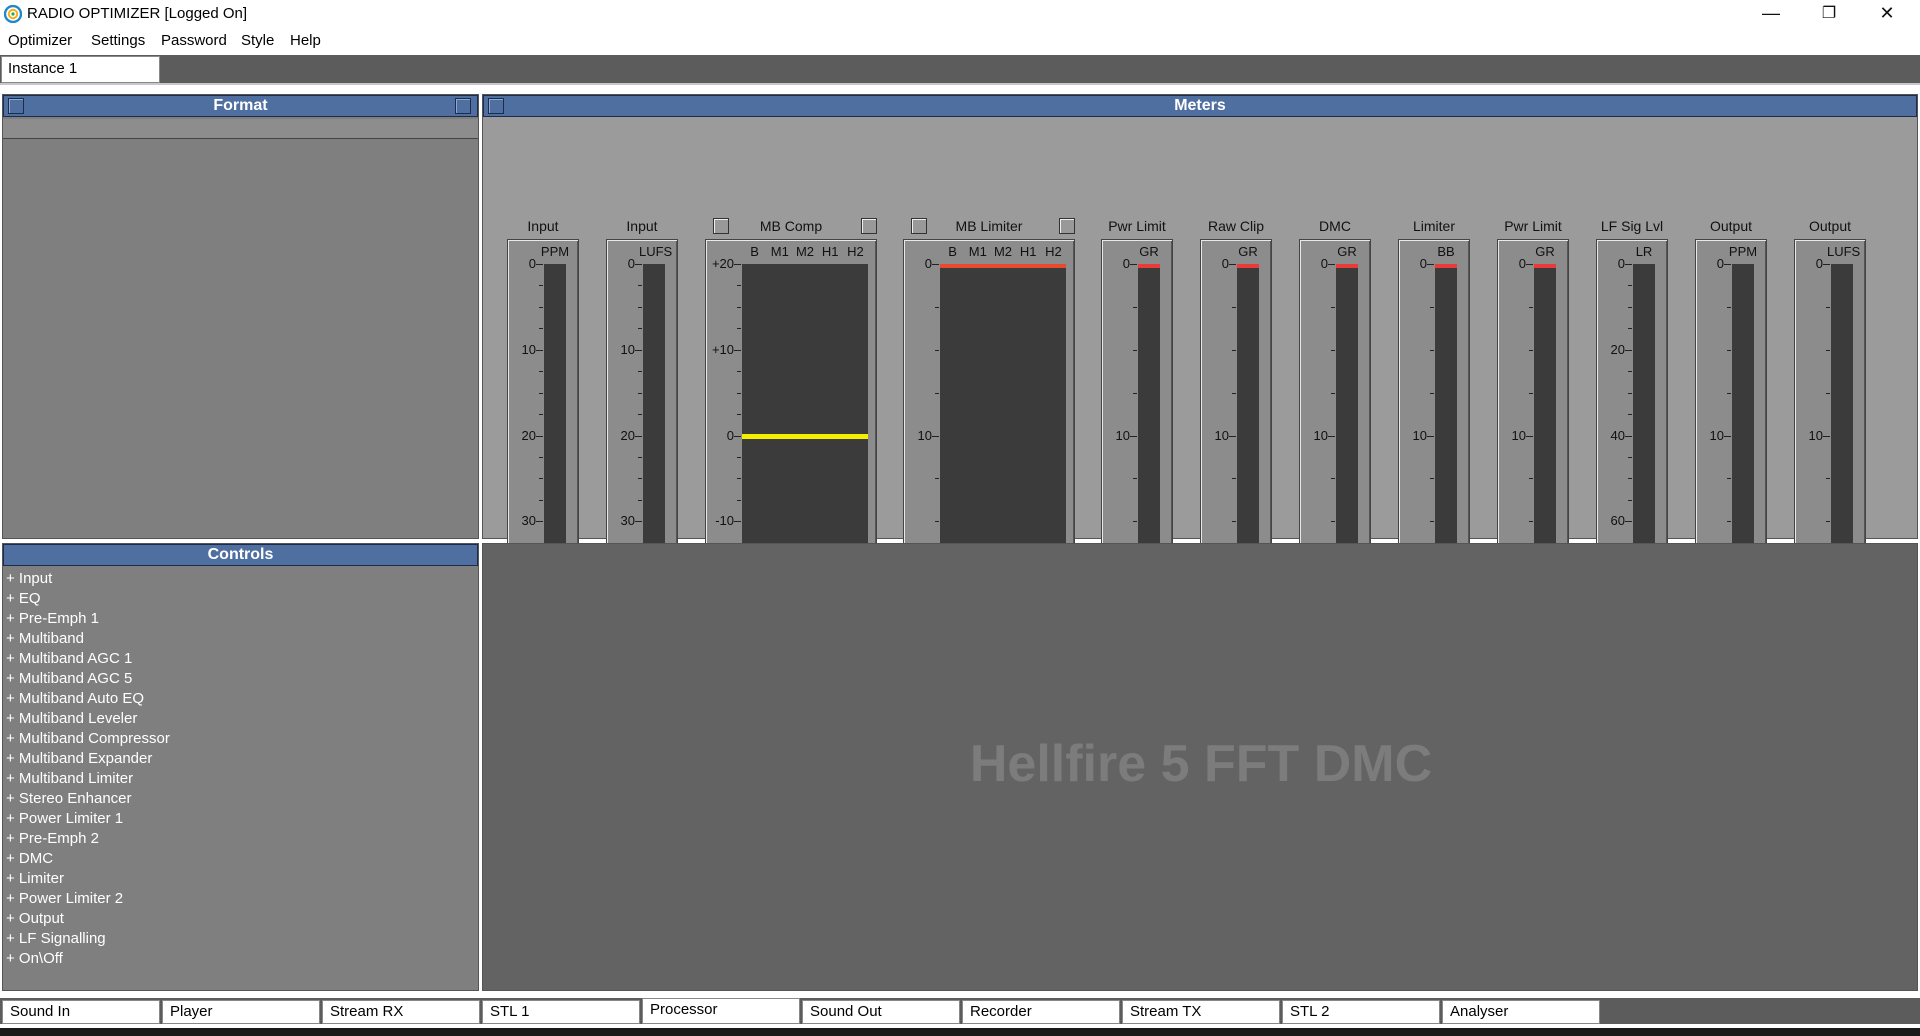 The width and height of the screenshot is (1920, 1036). I want to click on controls-tree-item: + Multiband Compressor, so click(88, 739).